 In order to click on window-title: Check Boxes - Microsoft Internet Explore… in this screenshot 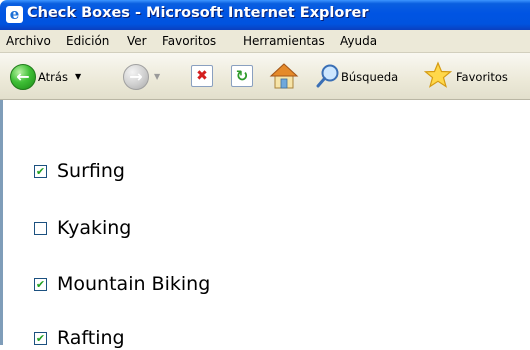, I will do `click(198, 13)`.